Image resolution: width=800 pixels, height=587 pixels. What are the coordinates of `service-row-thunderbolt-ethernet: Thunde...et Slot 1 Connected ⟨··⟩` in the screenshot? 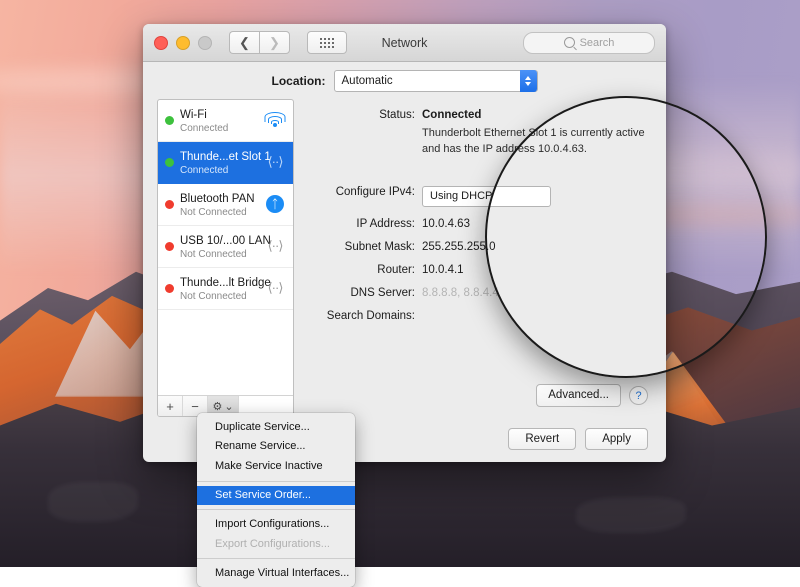 It's located at (225, 163).